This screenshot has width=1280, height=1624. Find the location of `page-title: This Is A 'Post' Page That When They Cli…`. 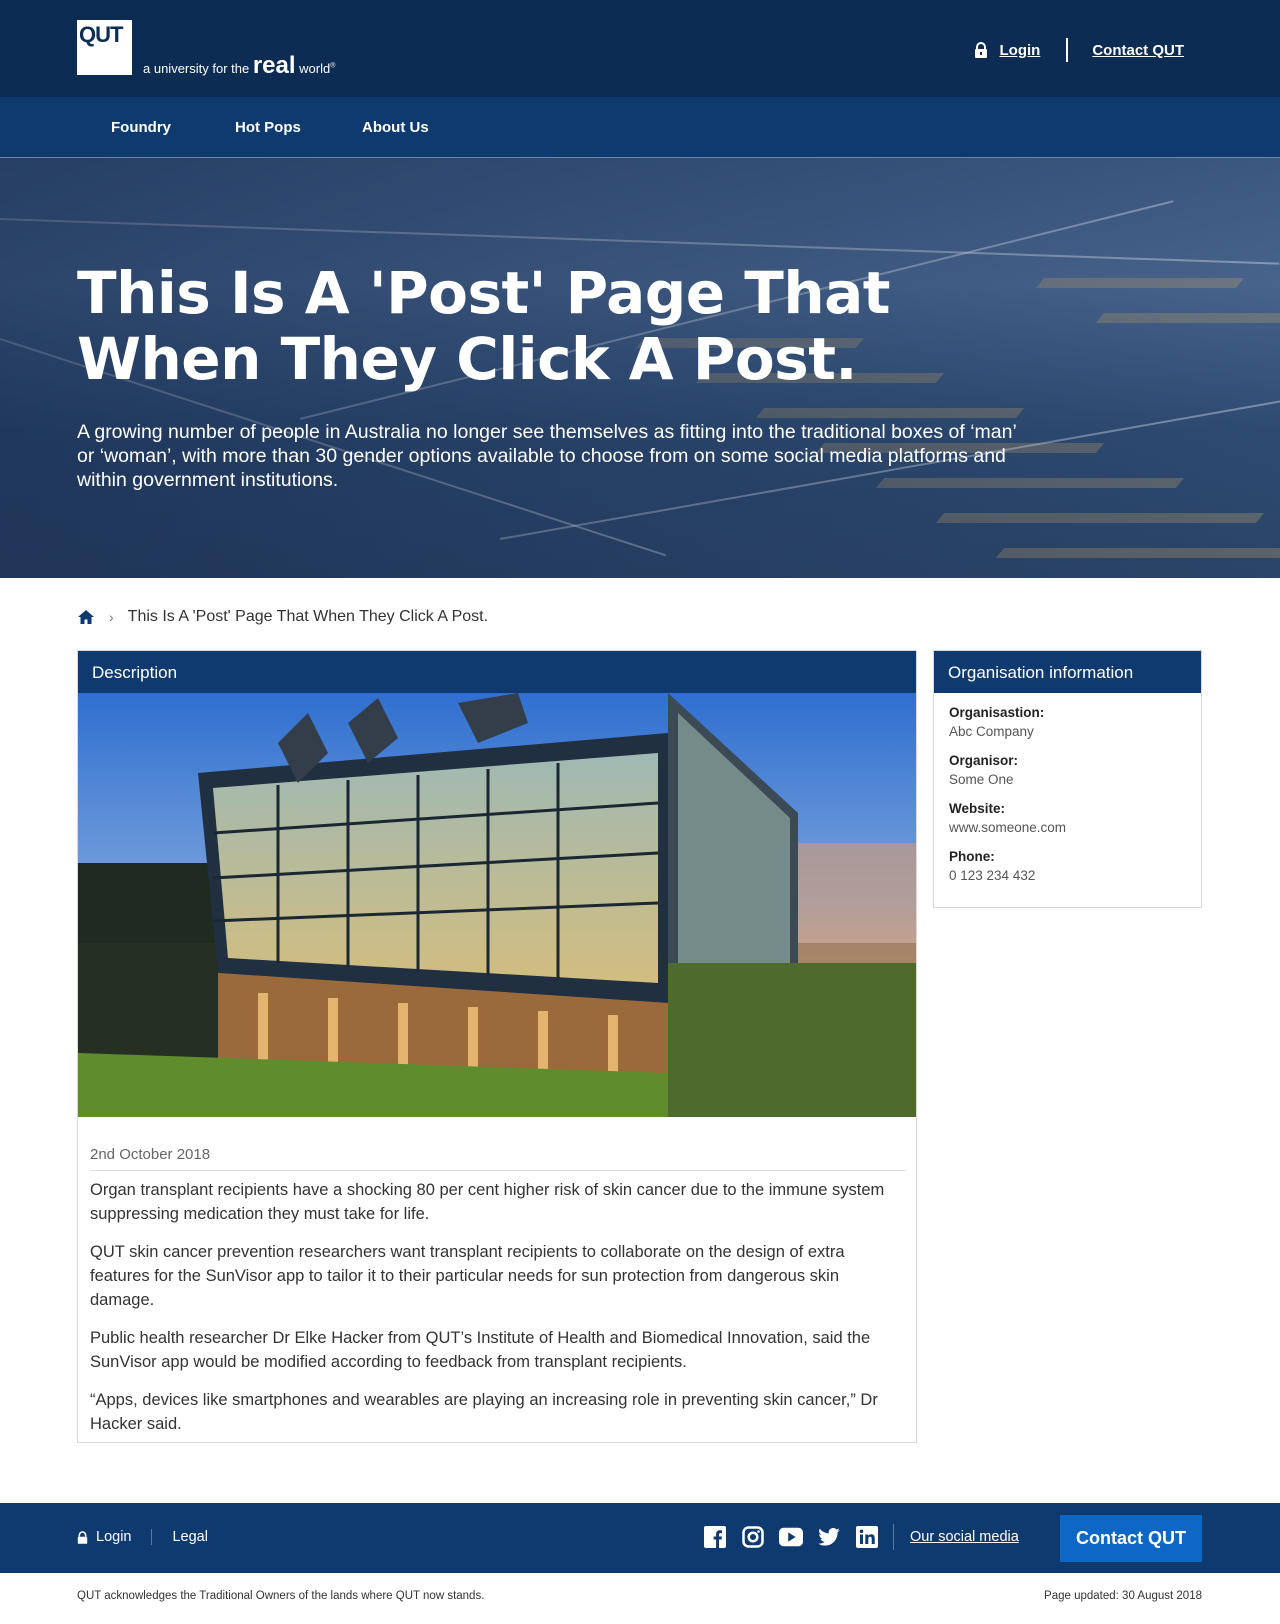

page-title: This Is A 'Post' Page That When They Cli… is located at coordinates (484, 326).